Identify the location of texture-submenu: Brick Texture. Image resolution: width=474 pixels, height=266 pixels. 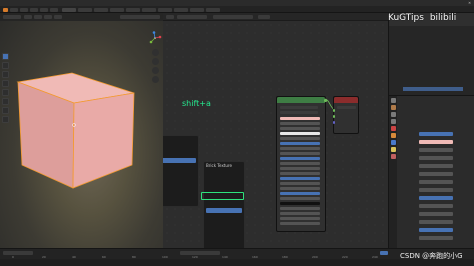
(224, 204).